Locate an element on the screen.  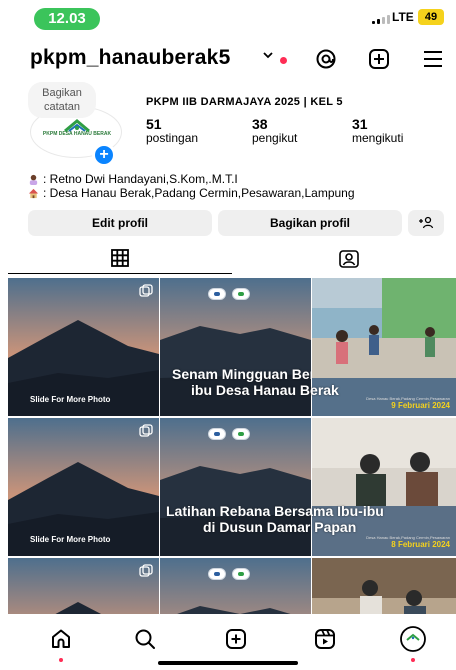
menu-icon is located at coordinates (433, 59).